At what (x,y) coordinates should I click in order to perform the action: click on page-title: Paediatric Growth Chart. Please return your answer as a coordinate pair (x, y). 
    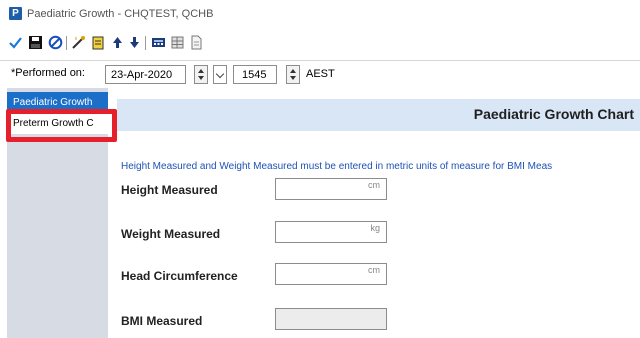
    Looking at the image, I should click on (553, 114).